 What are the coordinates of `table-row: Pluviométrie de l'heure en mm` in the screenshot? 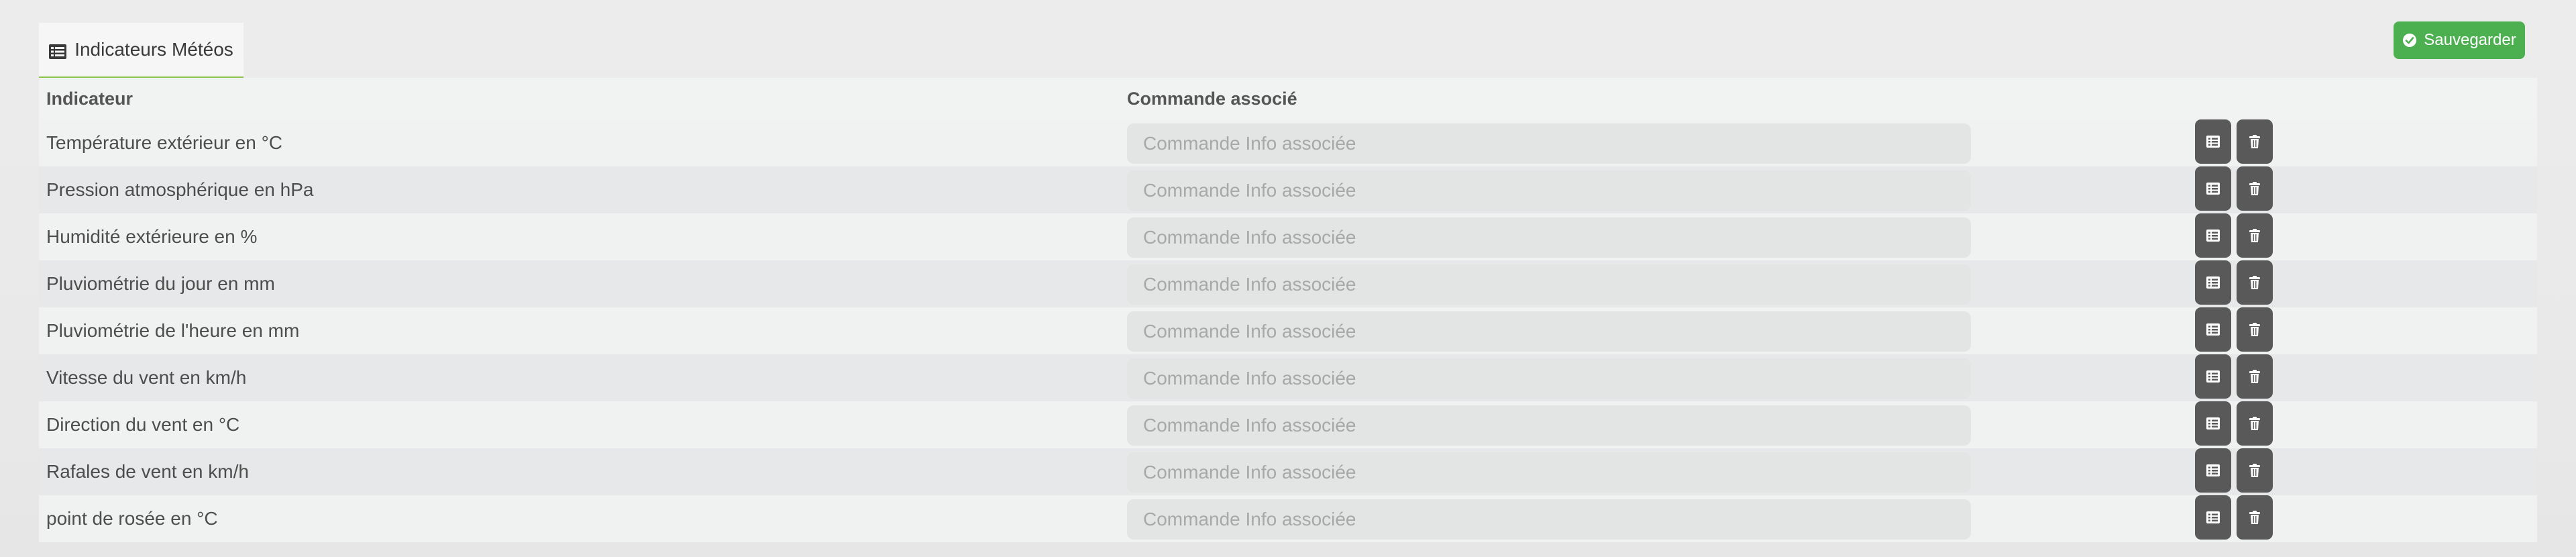 It's located at (1288, 330).